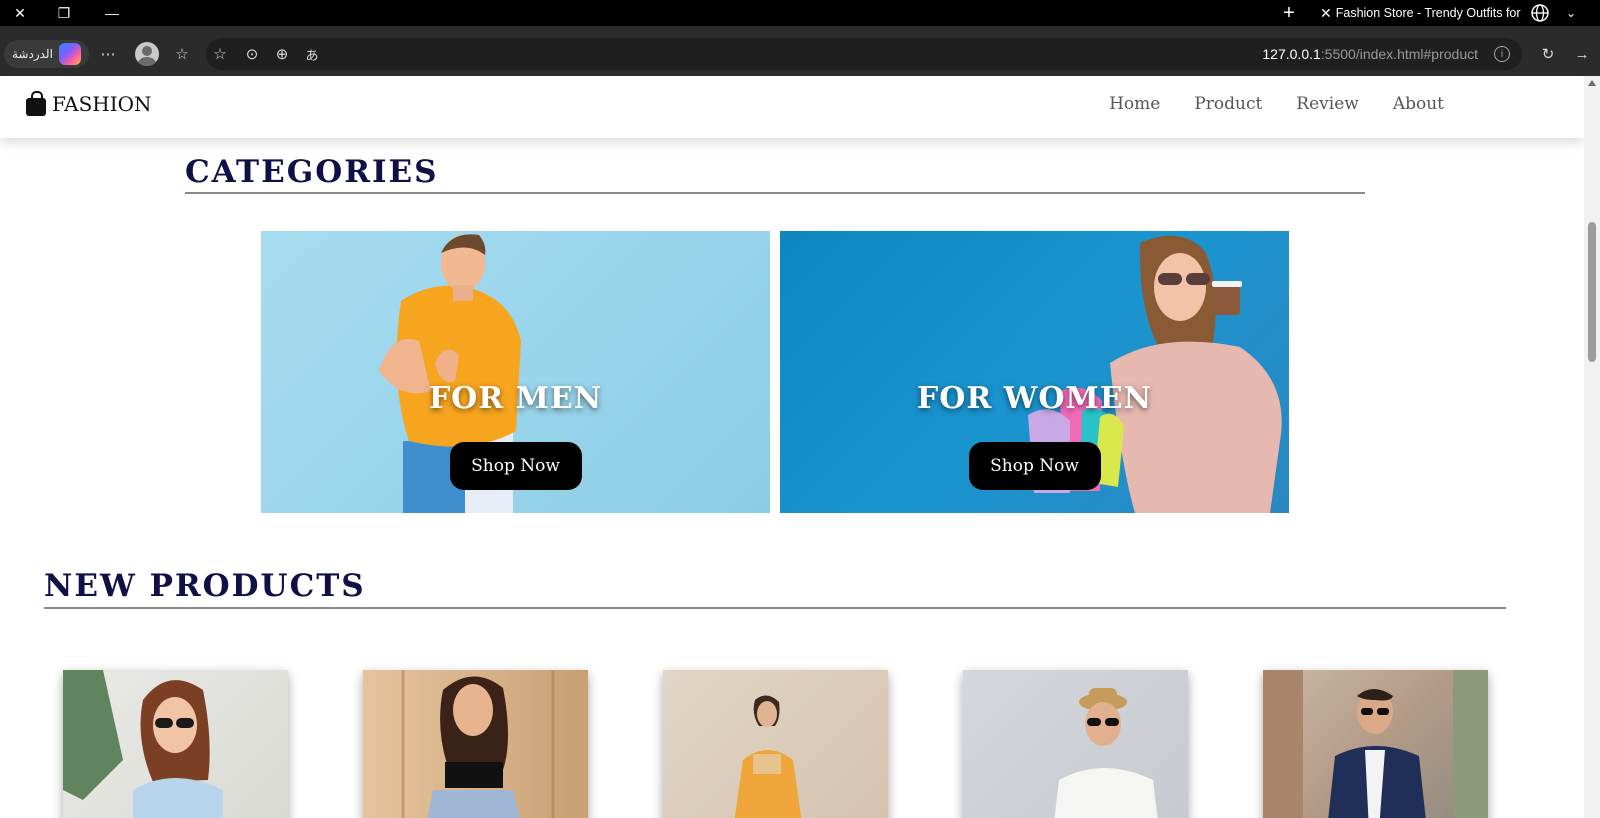 The height and width of the screenshot is (818, 1600). I want to click on tab-close-icon: ✕, so click(1326, 13).